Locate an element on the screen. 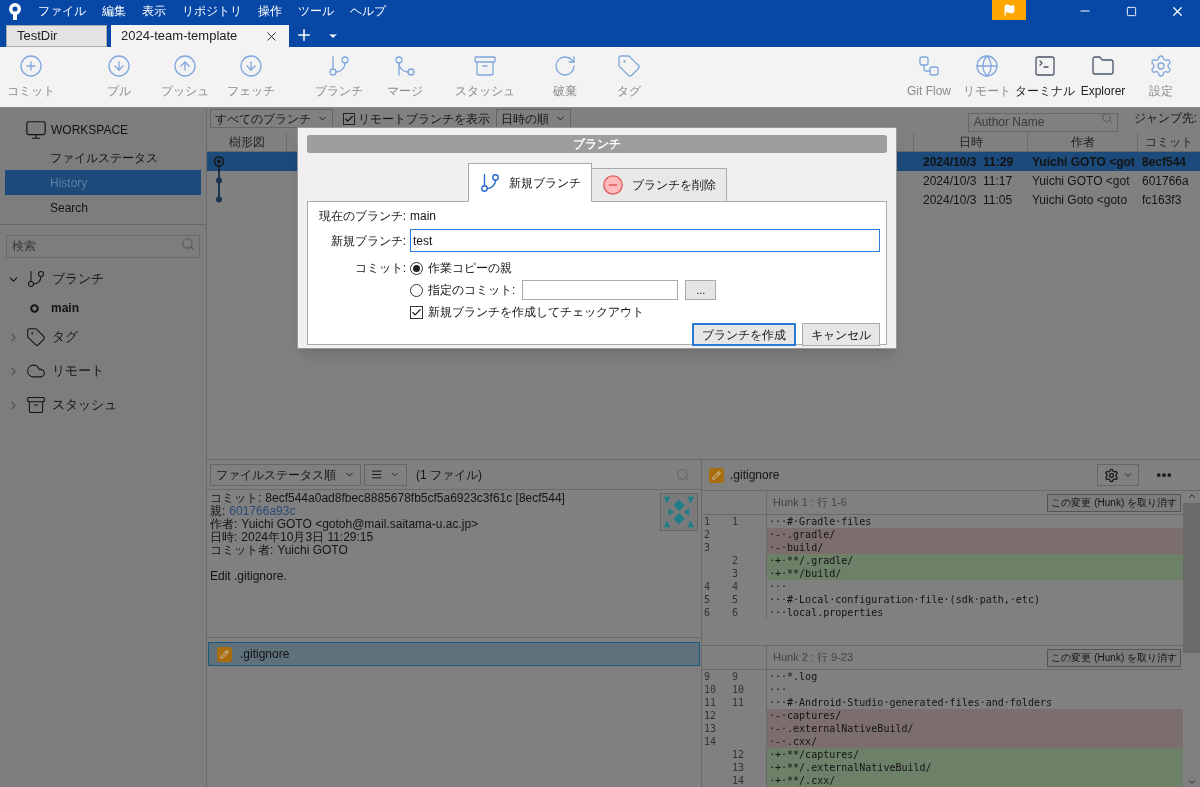 This screenshot has width=1200, height=787. diff-line: ···#·Gradle·files is located at coordinates (820, 521).